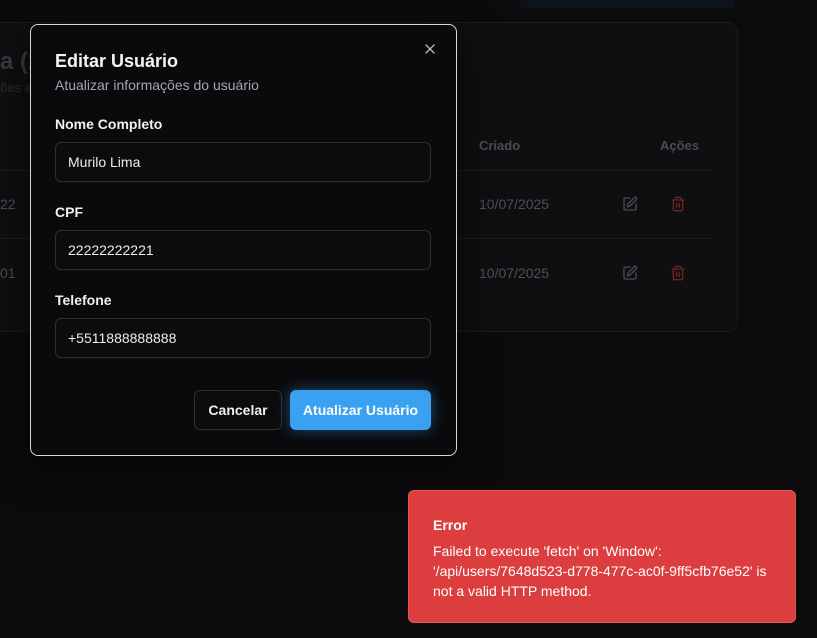  I want to click on close-button, so click(430, 51).